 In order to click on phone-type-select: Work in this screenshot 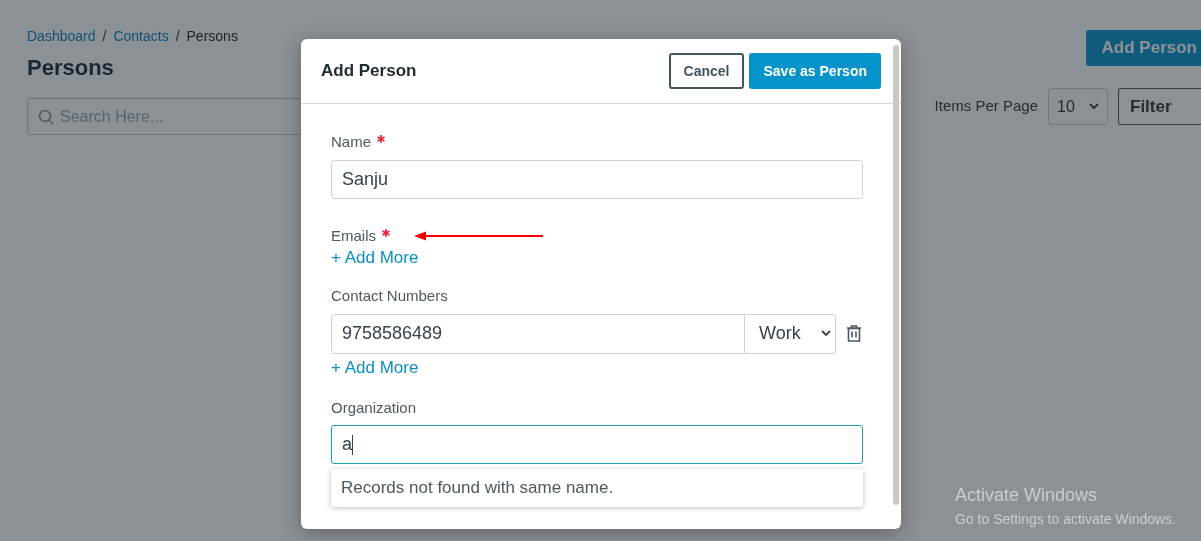, I will do `click(790, 333)`.